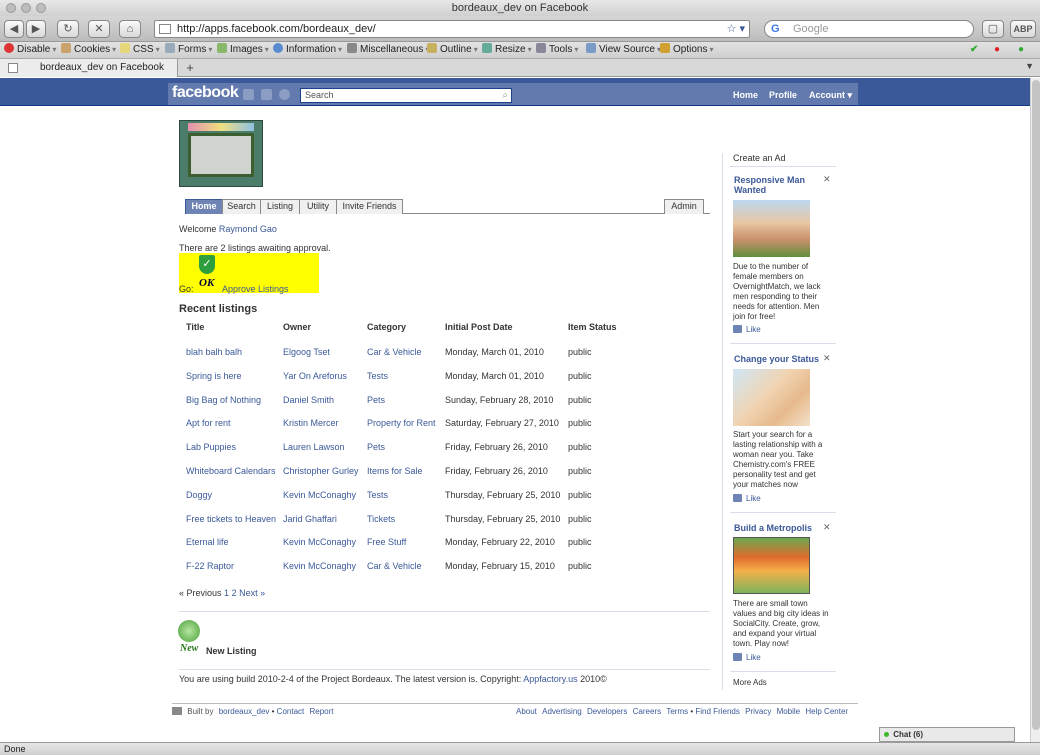 The width and height of the screenshot is (1040, 755). What do you see at coordinates (252, 593) in the screenshot?
I see `pager-next: Next »` at bounding box center [252, 593].